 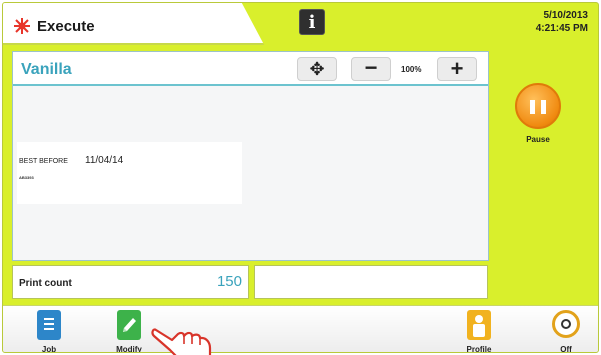 I want to click on zoom-out-button: −, so click(x=371, y=69).